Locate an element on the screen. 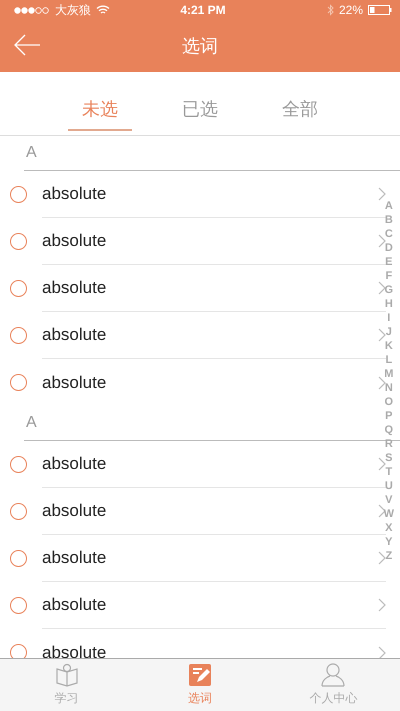  tab-bar-label: 个人中心 is located at coordinates (333, 698).